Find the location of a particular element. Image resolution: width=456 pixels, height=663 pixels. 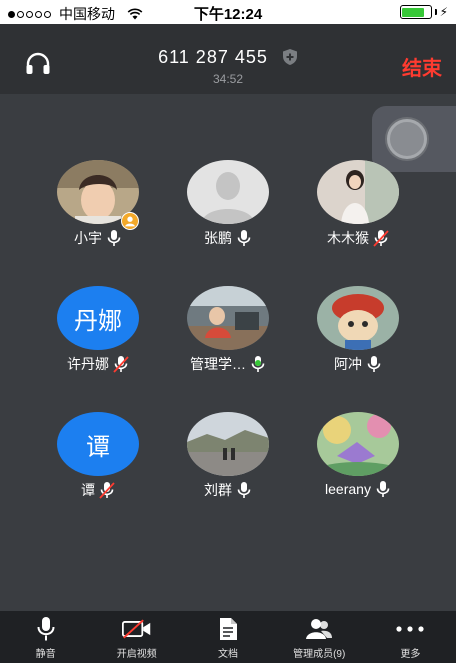

mute-button: 静音 is located at coordinates (45, 637).